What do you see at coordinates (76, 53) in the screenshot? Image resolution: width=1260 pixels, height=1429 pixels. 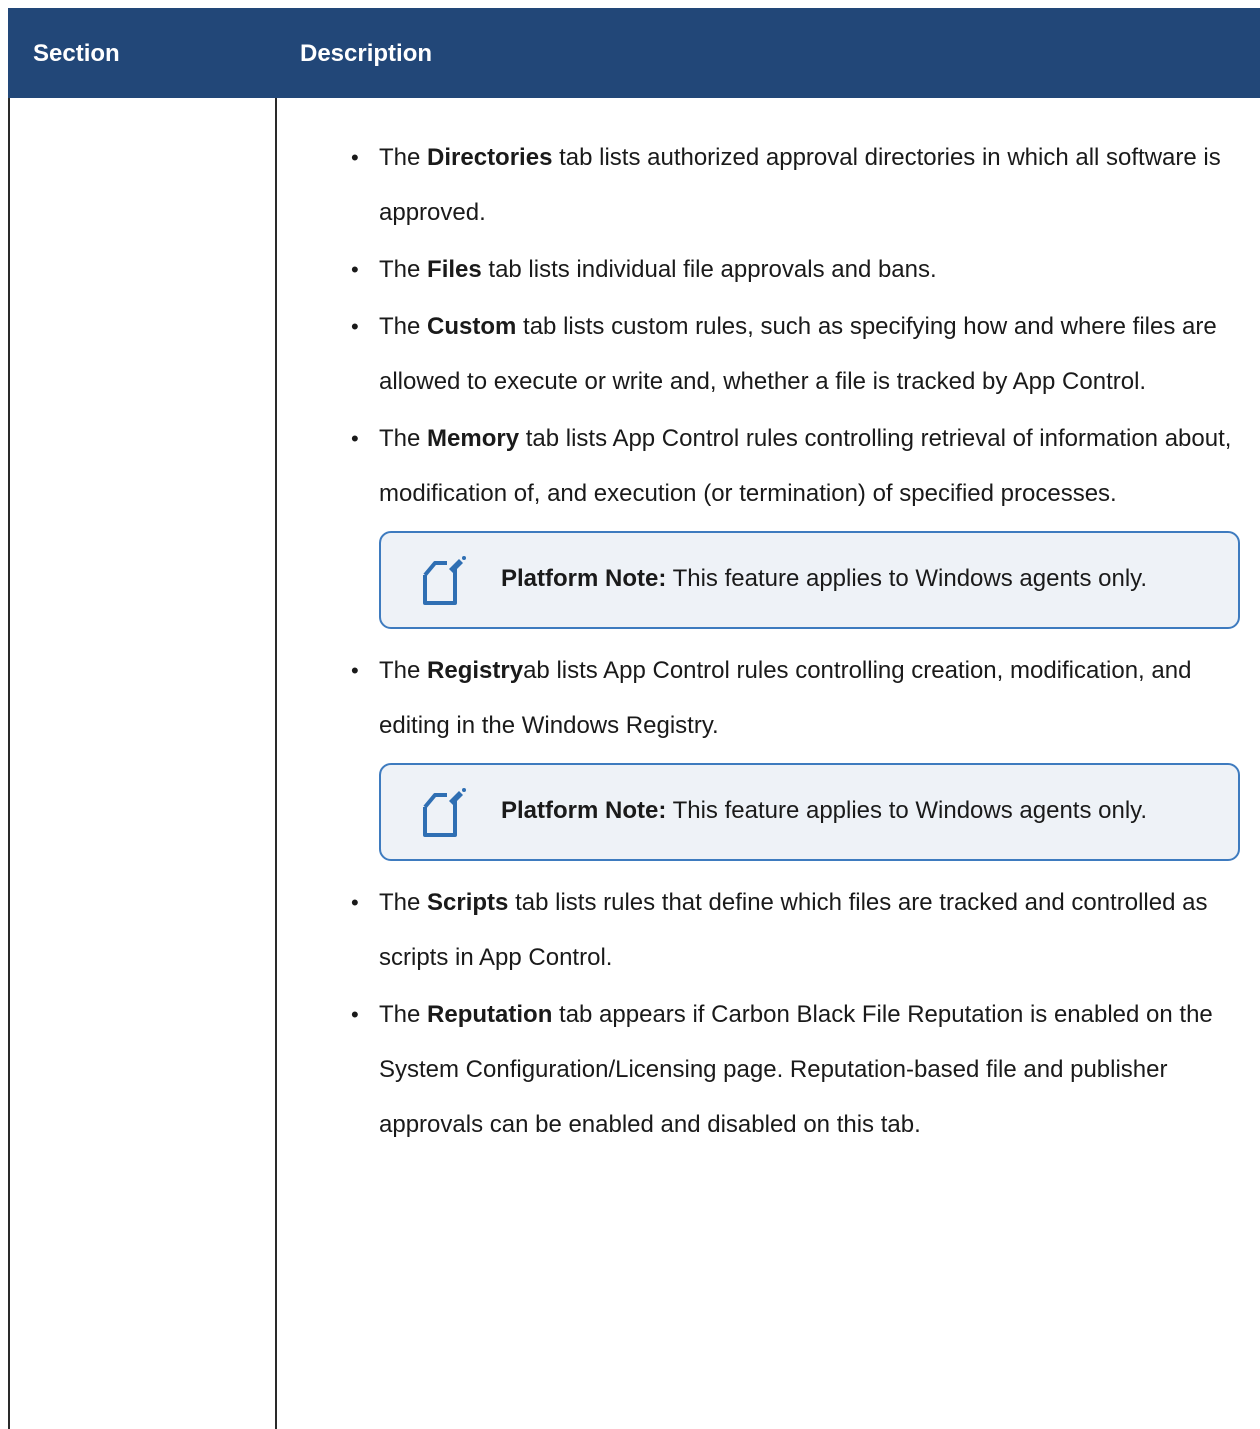 I see `header-section-label: Section` at bounding box center [76, 53].